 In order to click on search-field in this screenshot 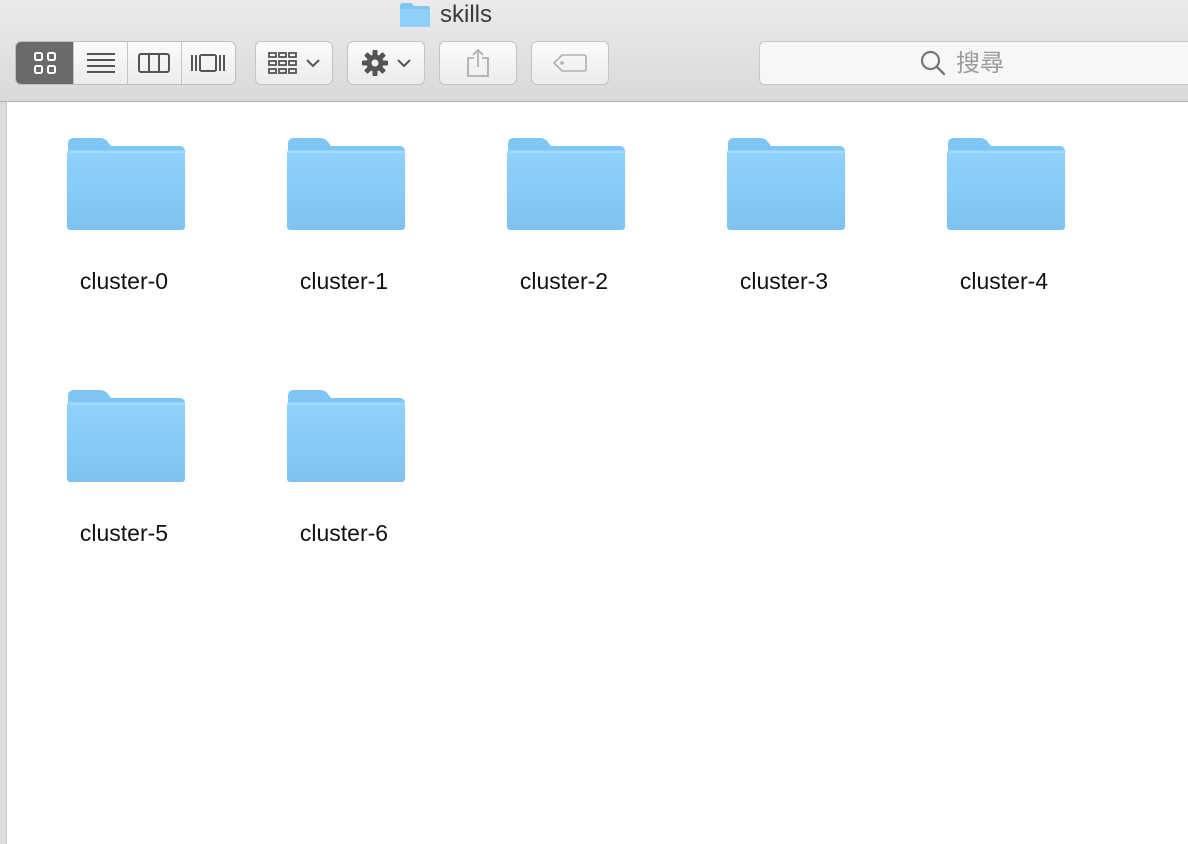, I will do `click(973, 63)`.